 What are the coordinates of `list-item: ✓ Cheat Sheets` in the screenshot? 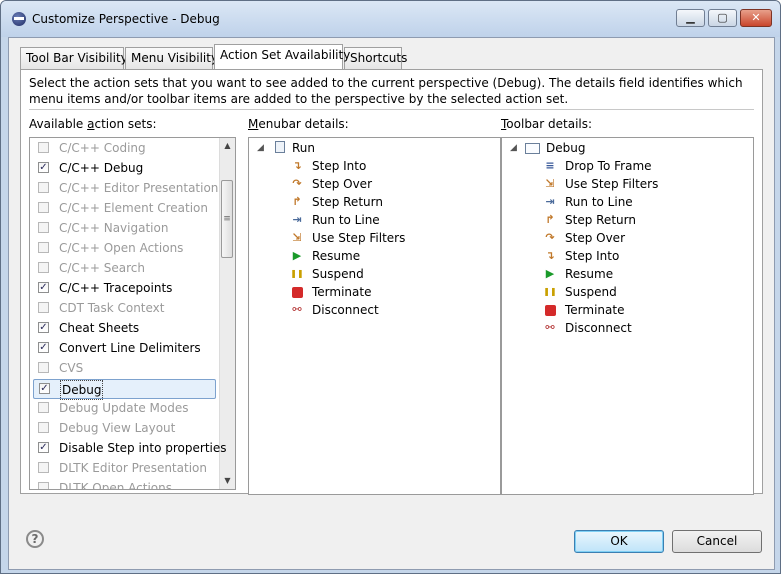 It's located at (123, 328).